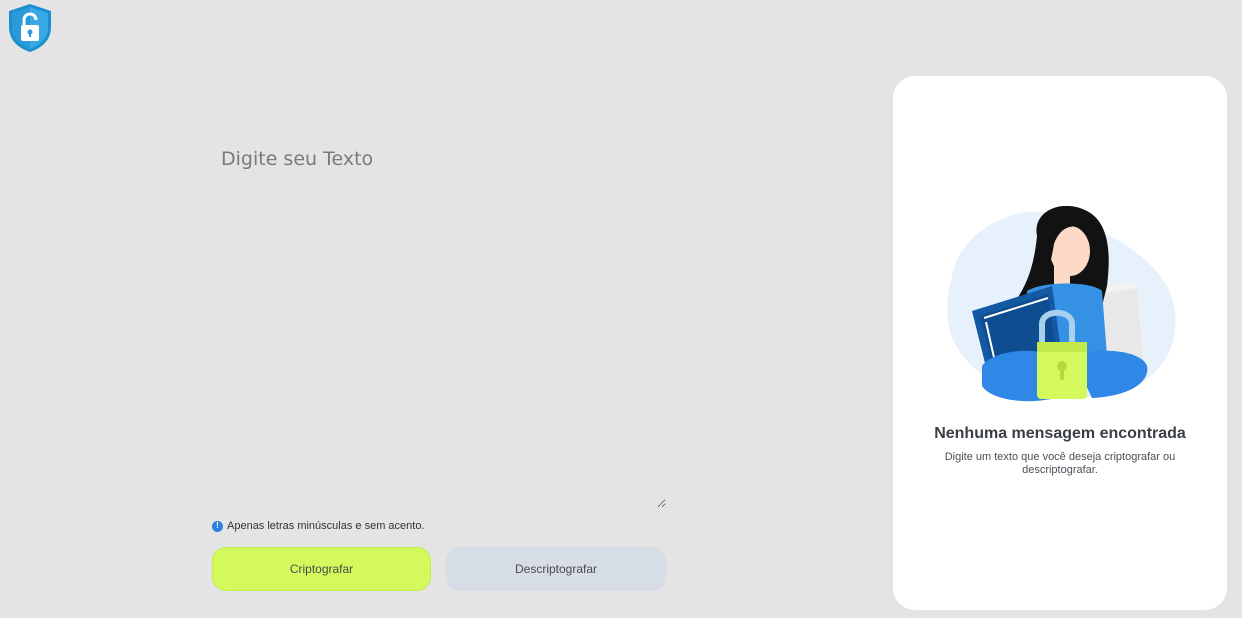 The image size is (1242, 618). I want to click on shield-lock-icon, so click(30, 28).